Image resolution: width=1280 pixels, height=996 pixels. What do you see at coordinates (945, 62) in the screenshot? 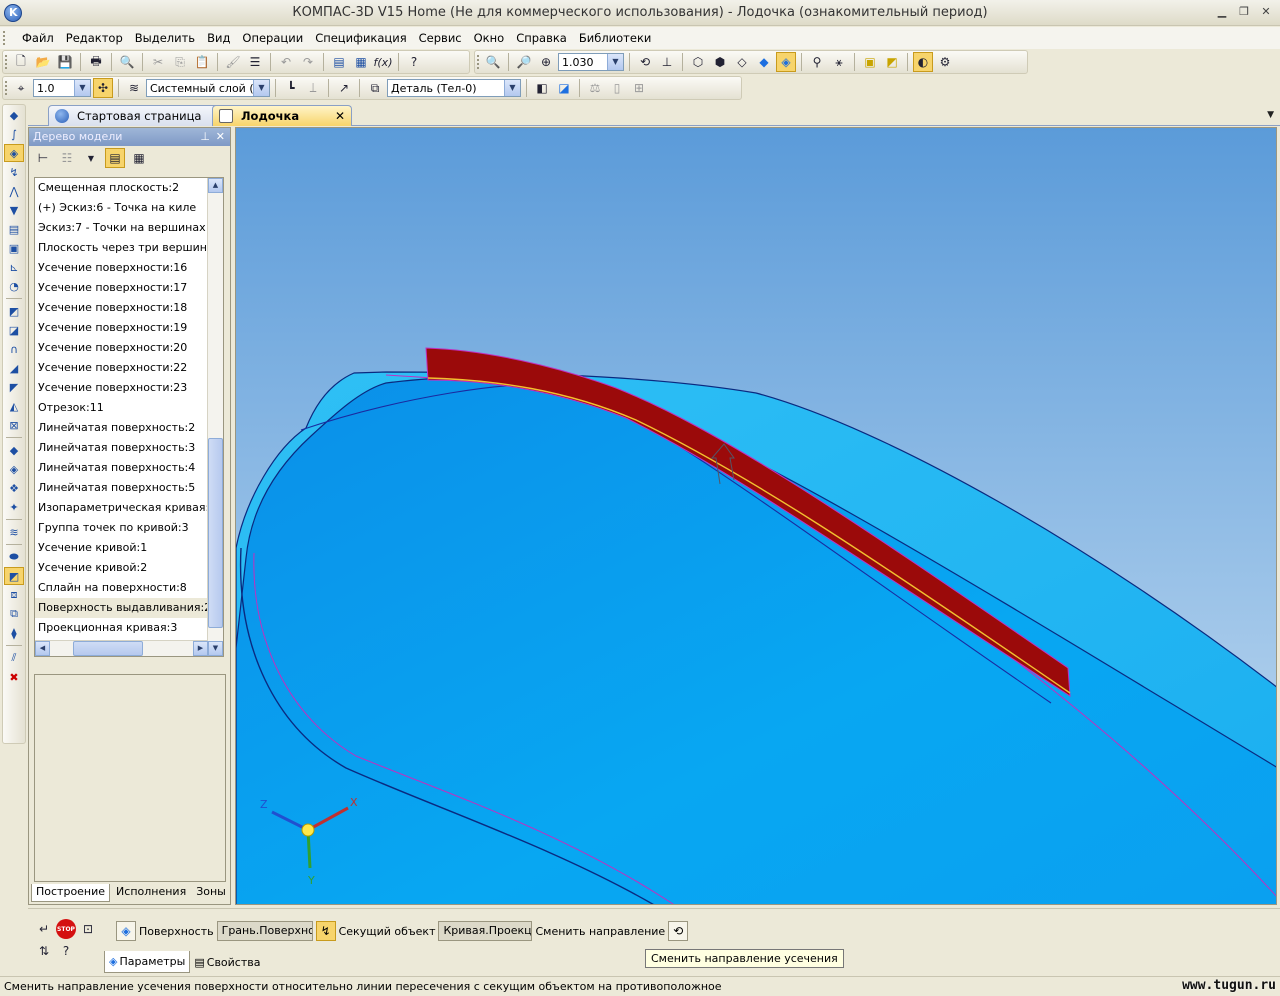
I see `settings-icon: ⚙` at bounding box center [945, 62].